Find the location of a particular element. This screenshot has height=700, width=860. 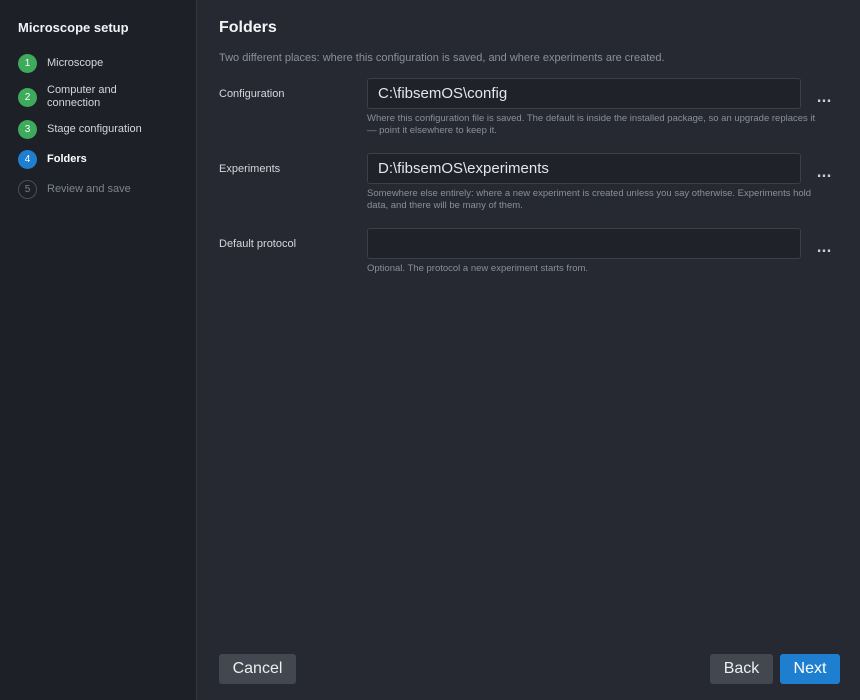

step-number-badge: 4 is located at coordinates (27, 159).